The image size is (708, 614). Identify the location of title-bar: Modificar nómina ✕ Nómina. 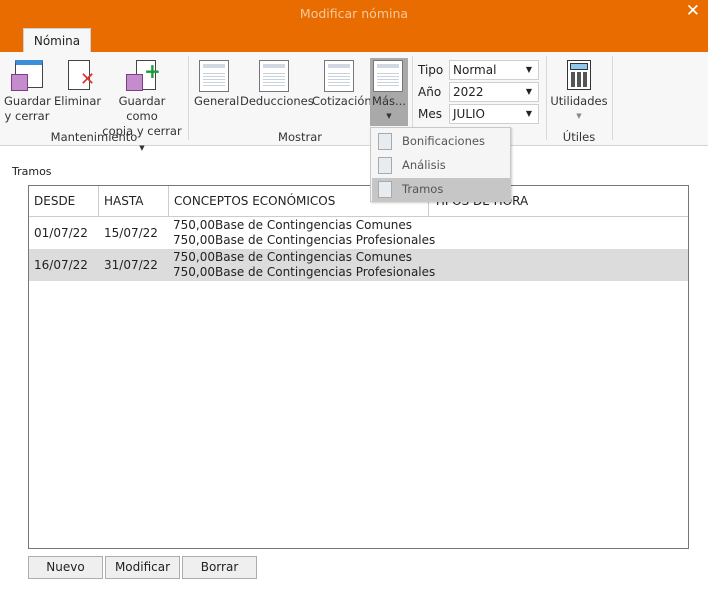
(354, 26).